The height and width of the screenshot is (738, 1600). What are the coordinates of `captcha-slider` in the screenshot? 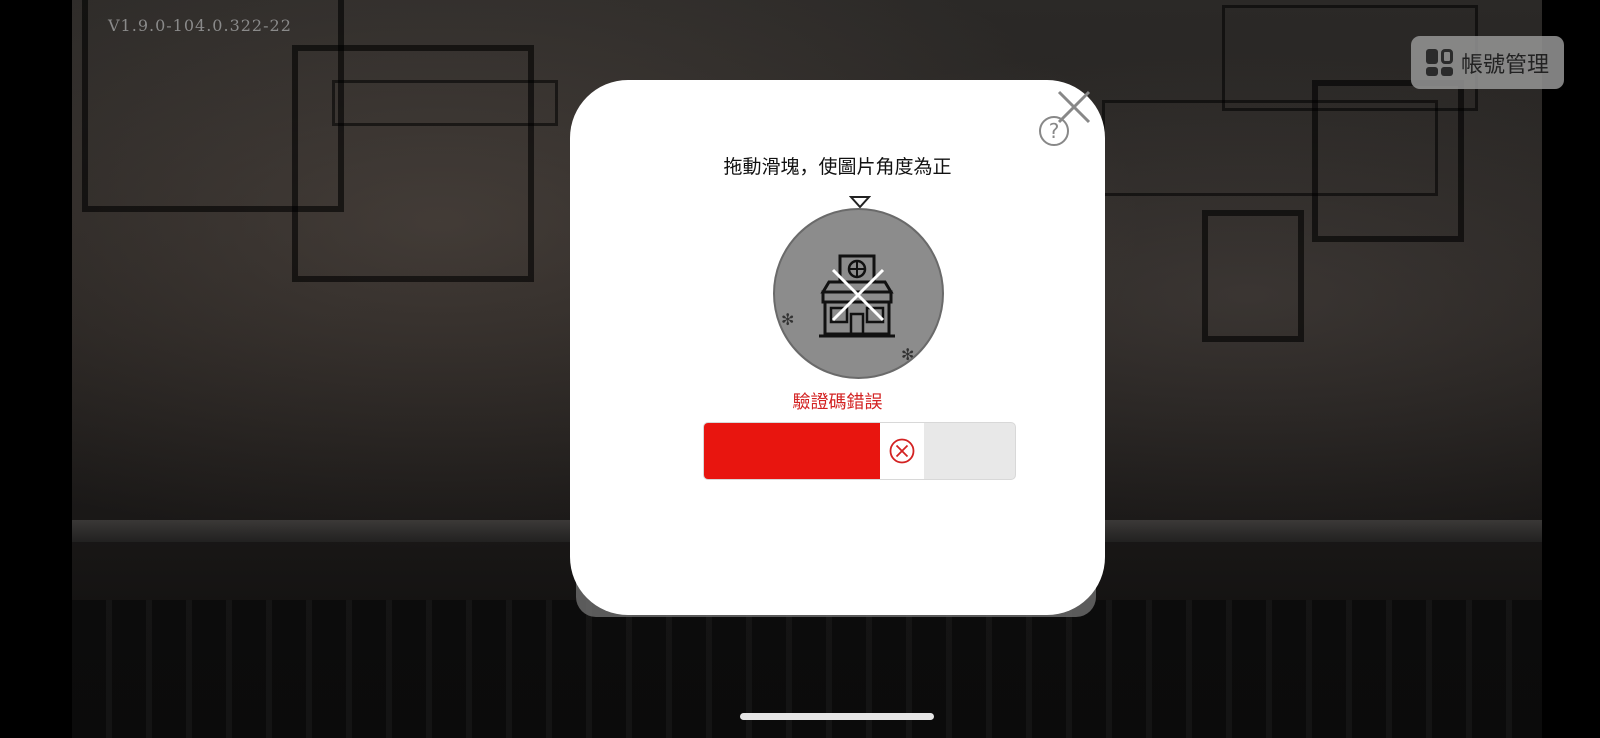 It's located at (859, 451).